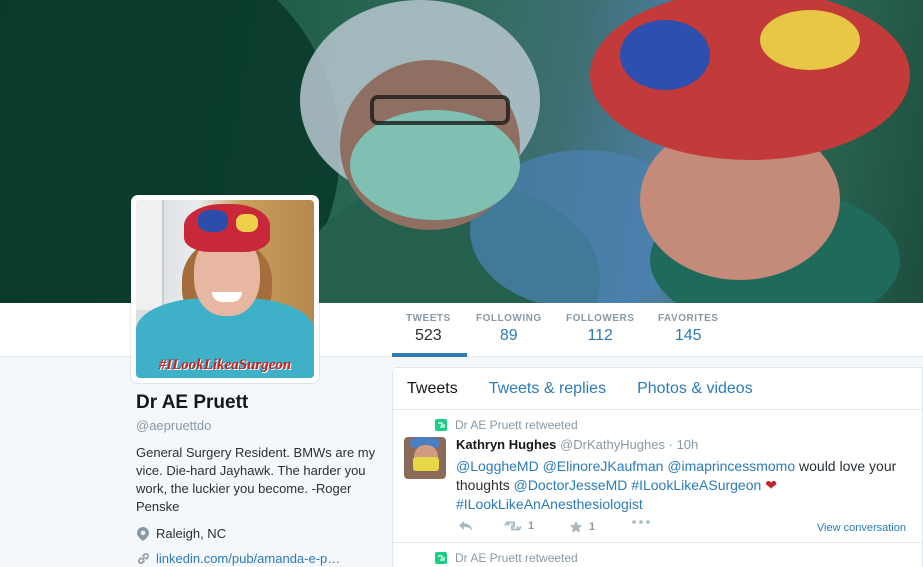  What do you see at coordinates (256, 533) in the screenshot?
I see `profile-location: Raleigh, NC` at bounding box center [256, 533].